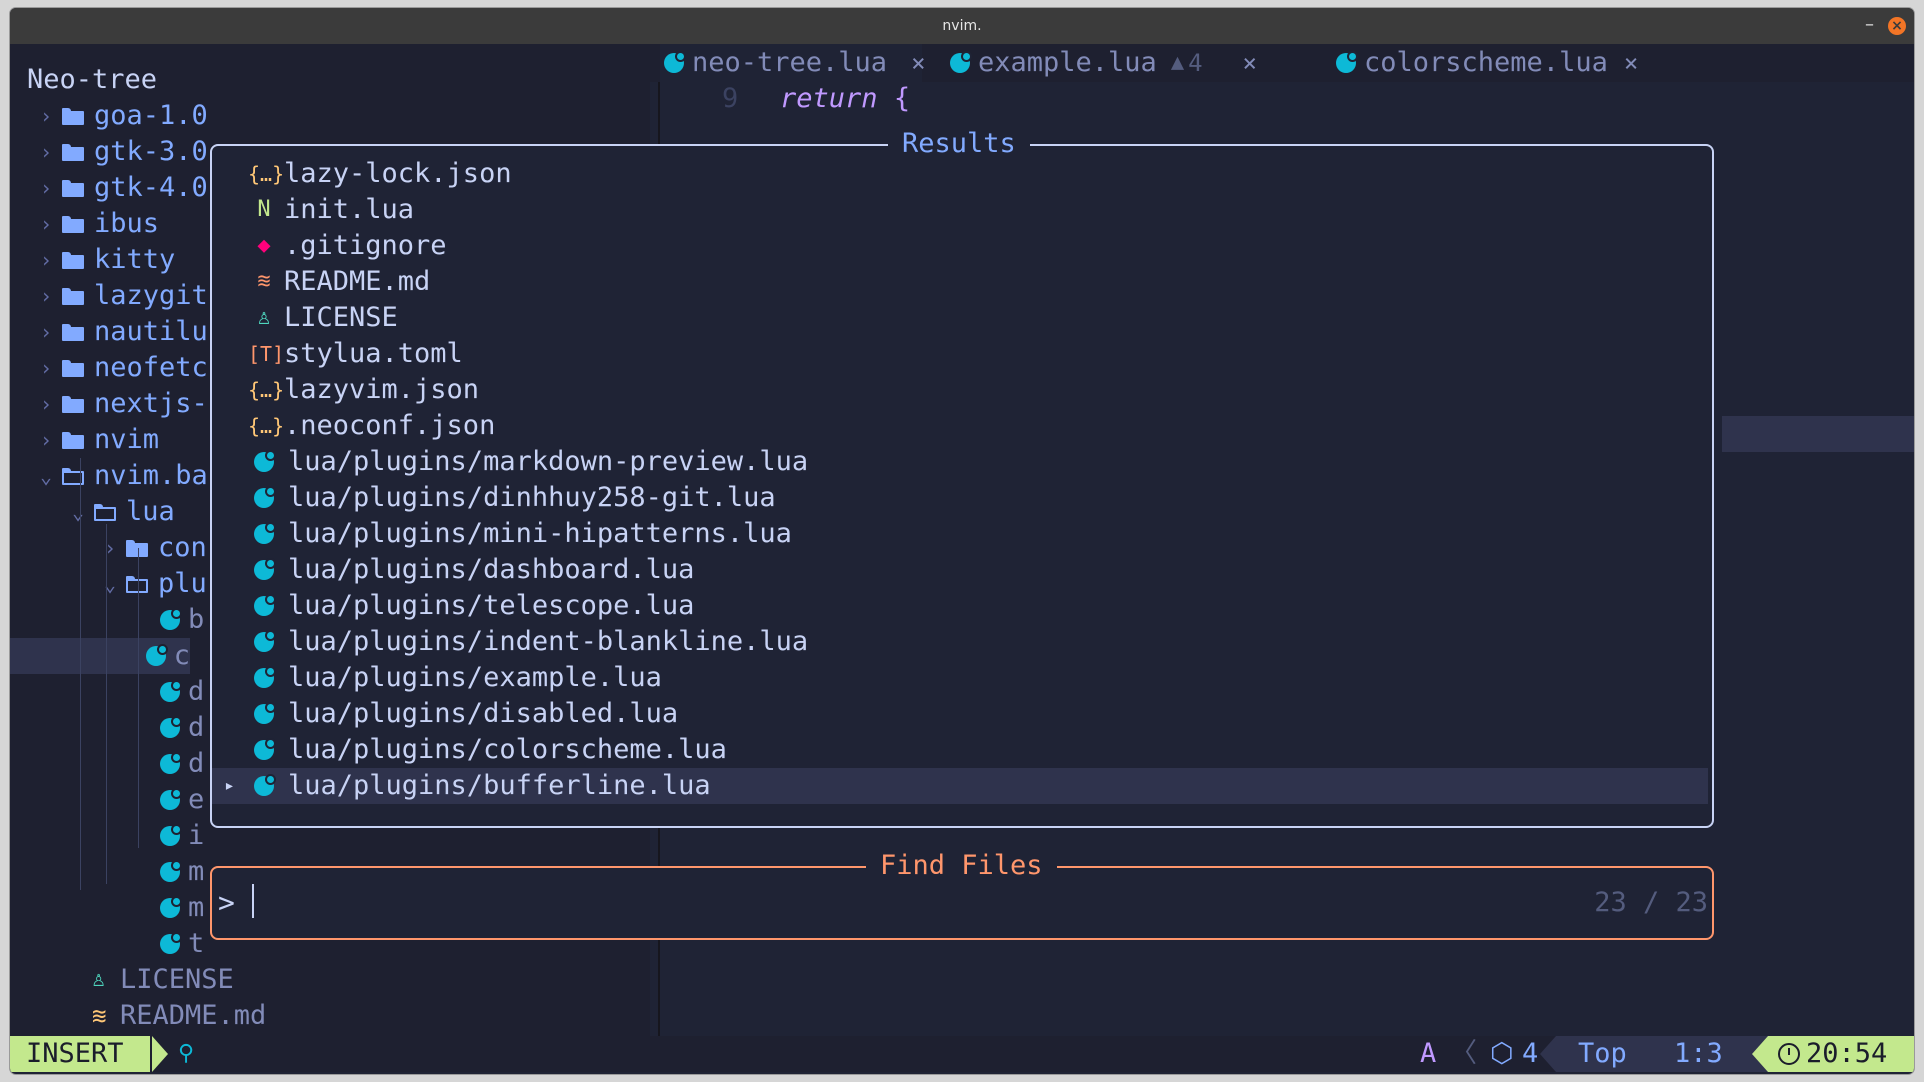 The image size is (1924, 1082). Describe the element at coordinates (177, 979) in the screenshot. I see `tree-item-label: LICENSE` at that location.